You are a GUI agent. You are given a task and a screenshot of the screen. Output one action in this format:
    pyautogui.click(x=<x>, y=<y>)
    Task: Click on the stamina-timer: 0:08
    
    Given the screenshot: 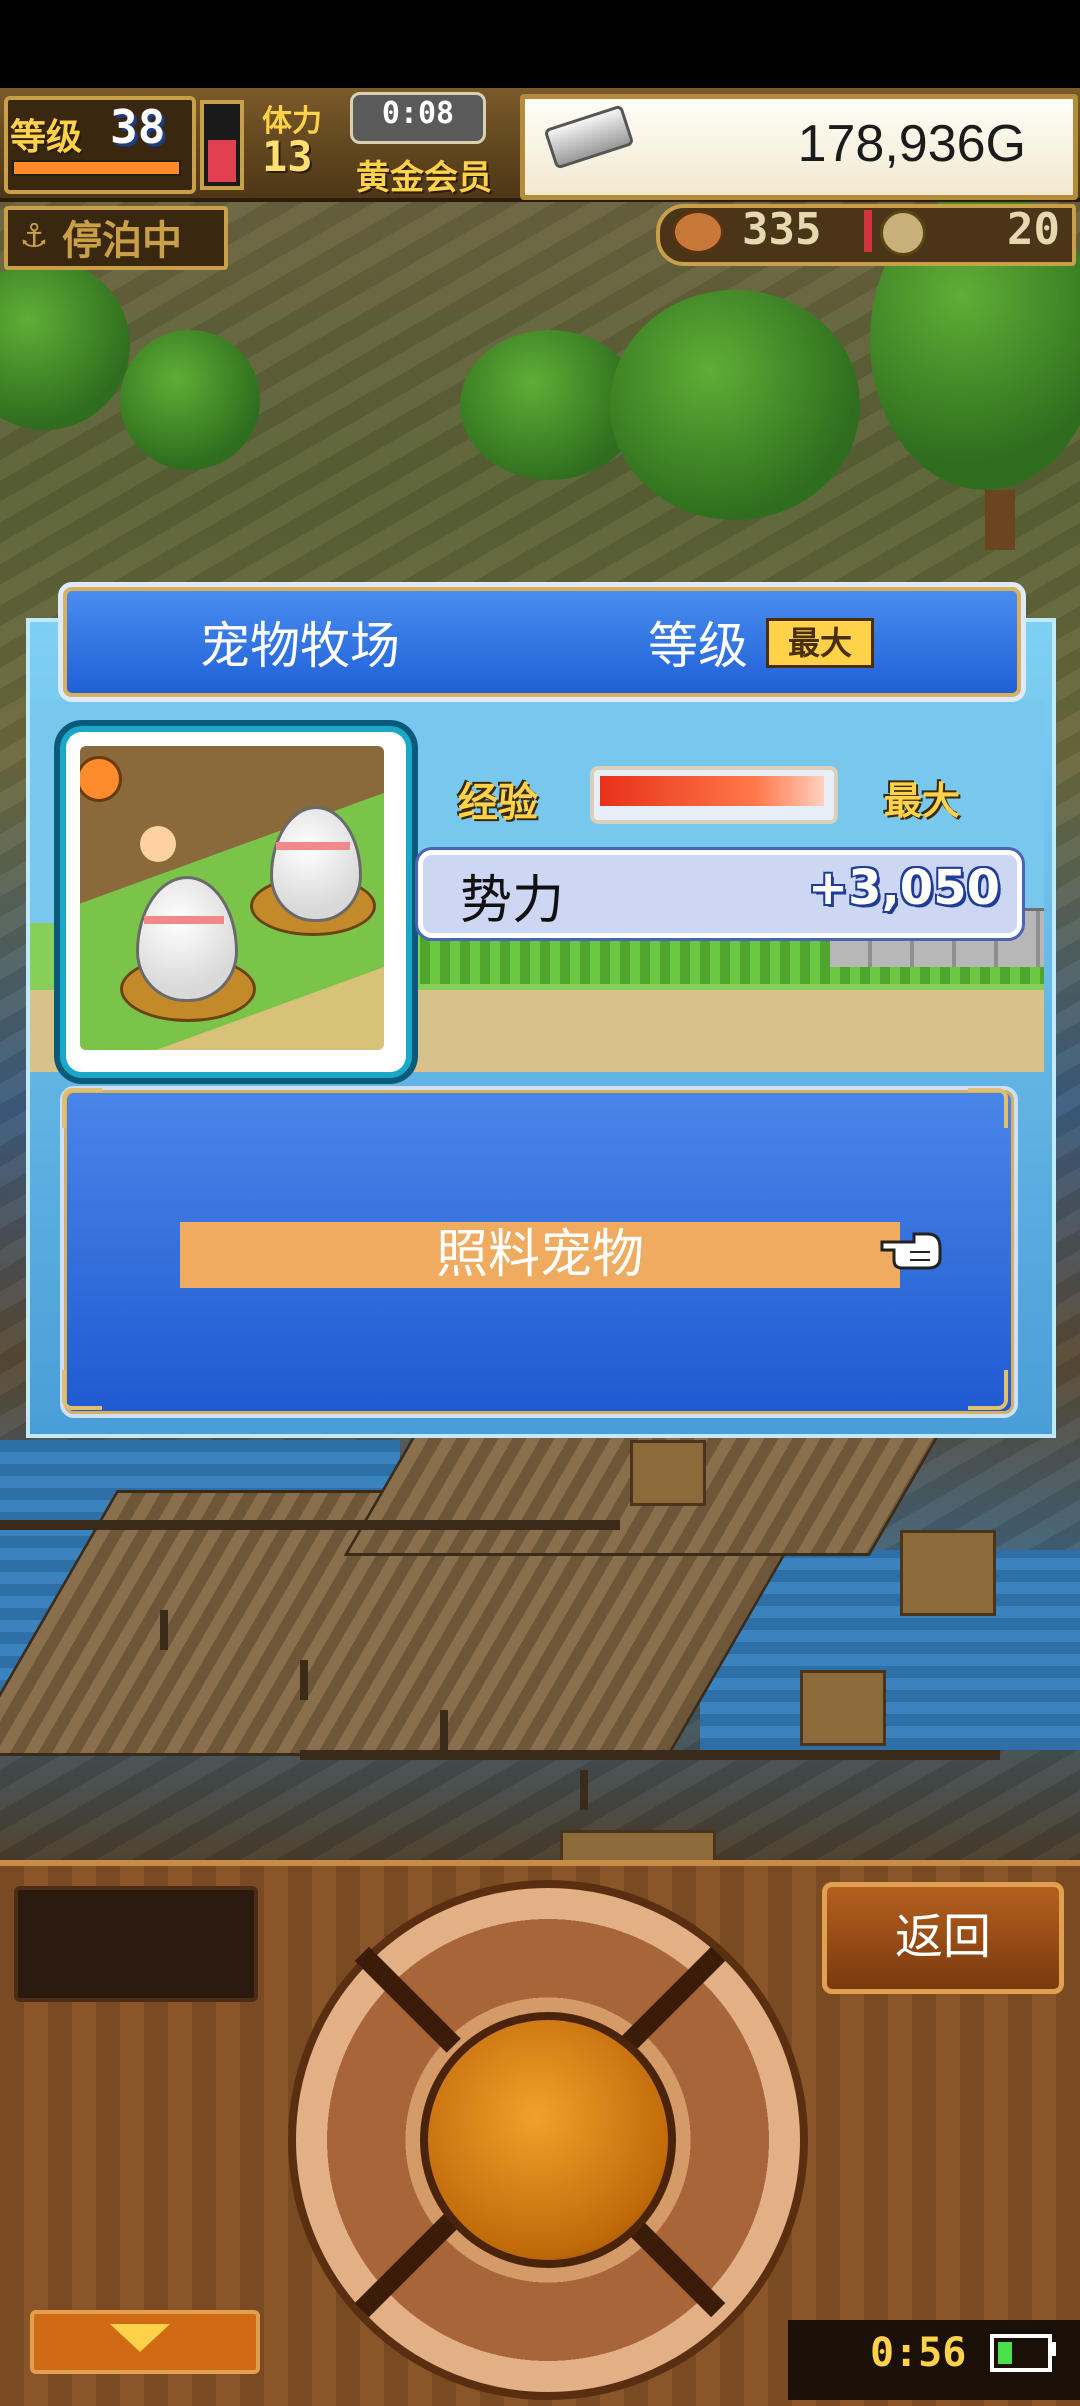 What is the action you would take?
    pyautogui.click(x=418, y=113)
    